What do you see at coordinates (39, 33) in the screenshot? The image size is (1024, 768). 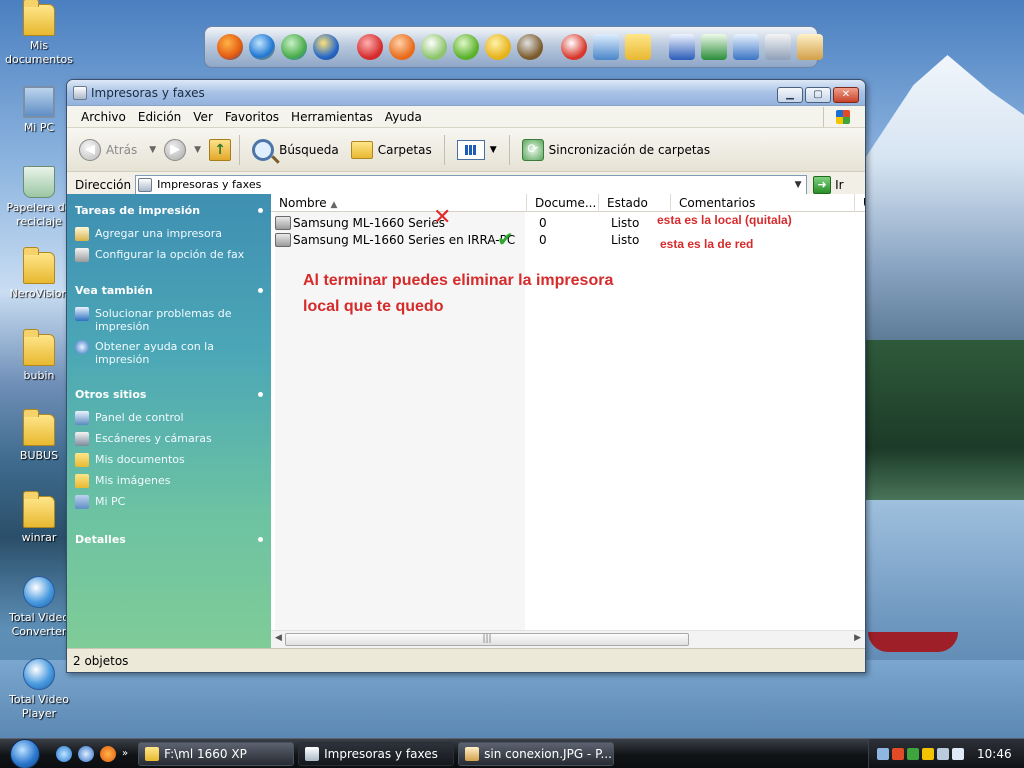 I see `desktop-icon-mis-documentos: Mis documentos` at bounding box center [39, 33].